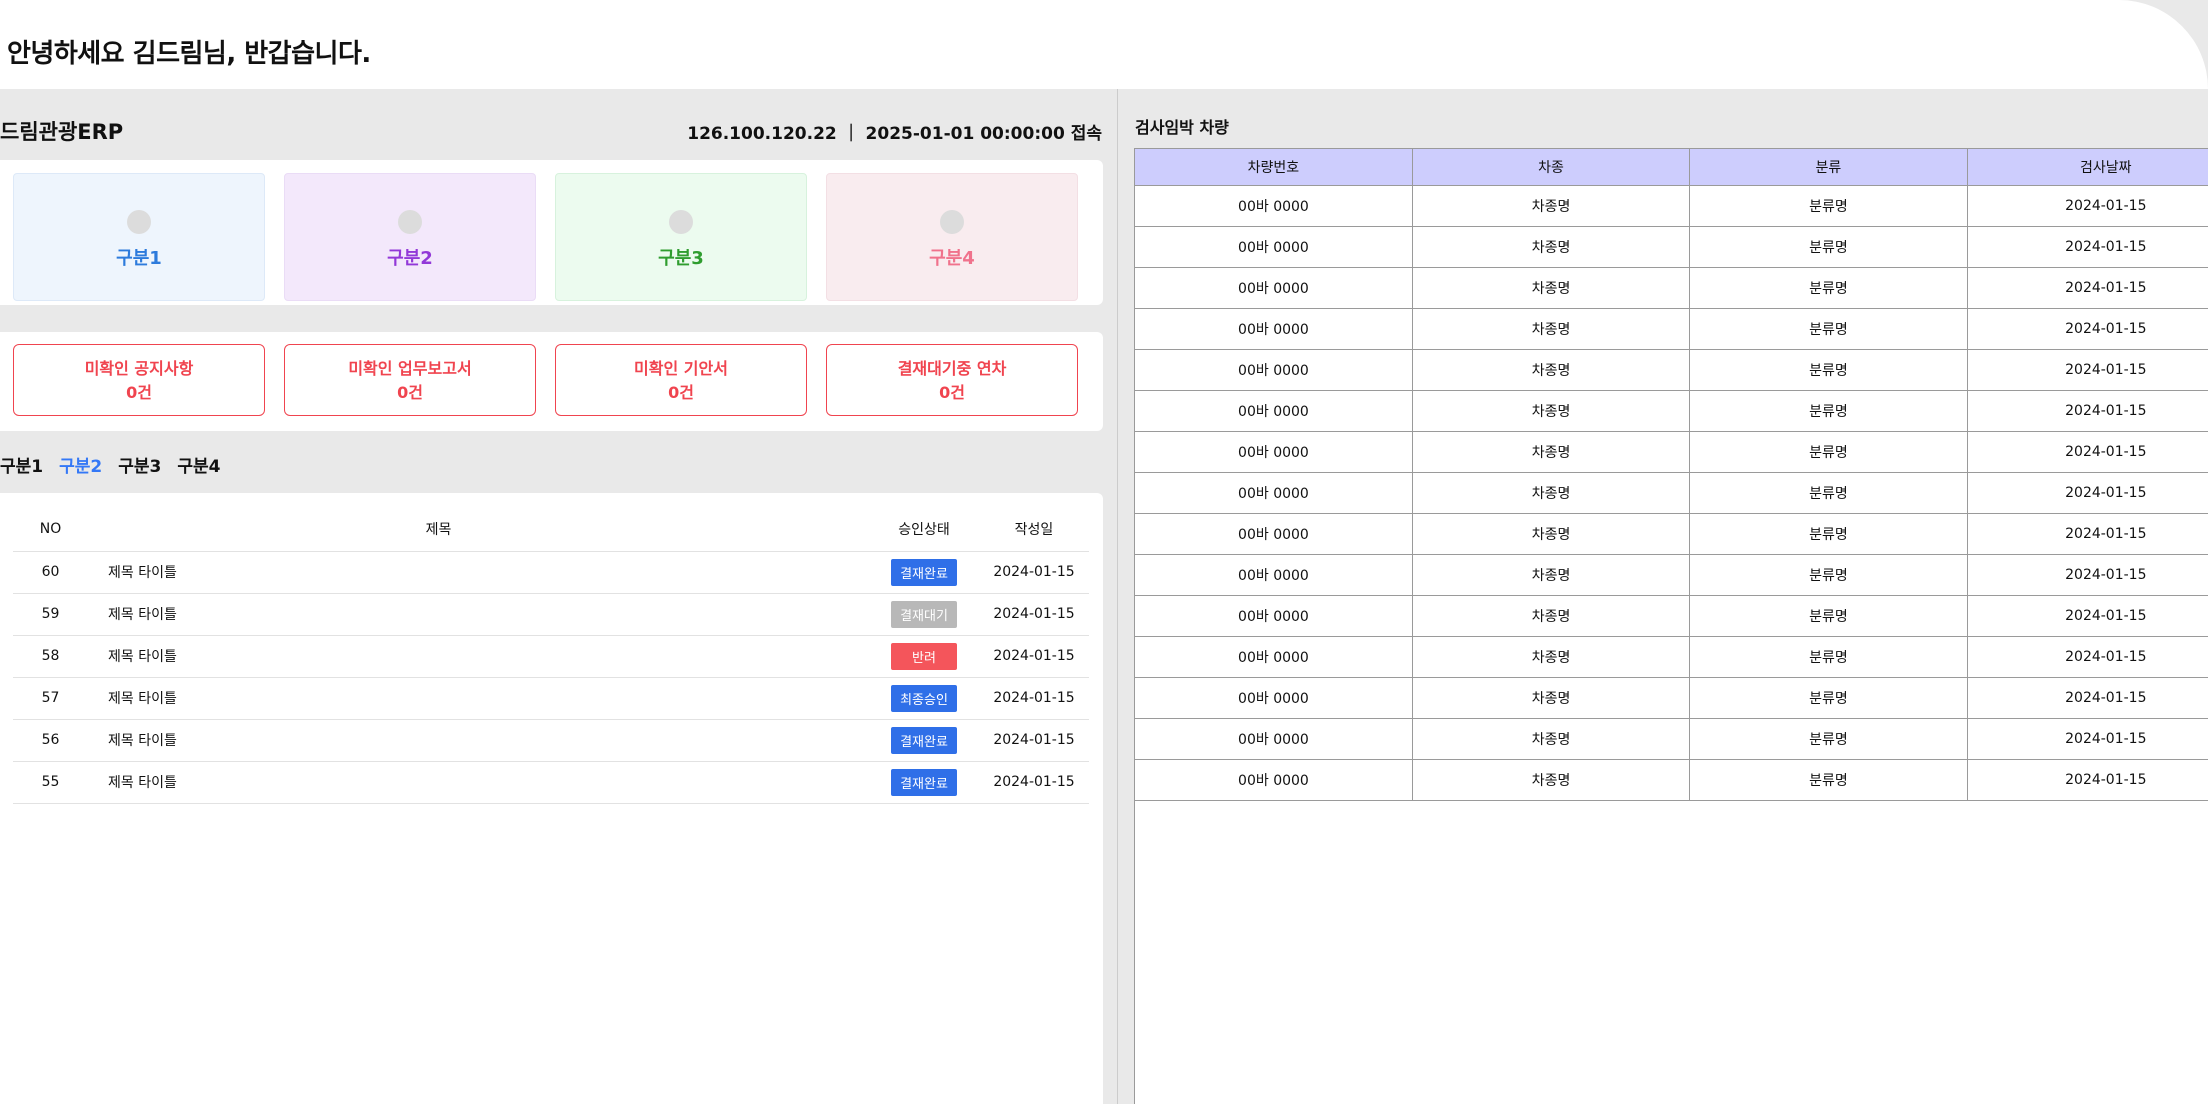  What do you see at coordinates (50, 782) in the screenshot?
I see `row-no: 55` at bounding box center [50, 782].